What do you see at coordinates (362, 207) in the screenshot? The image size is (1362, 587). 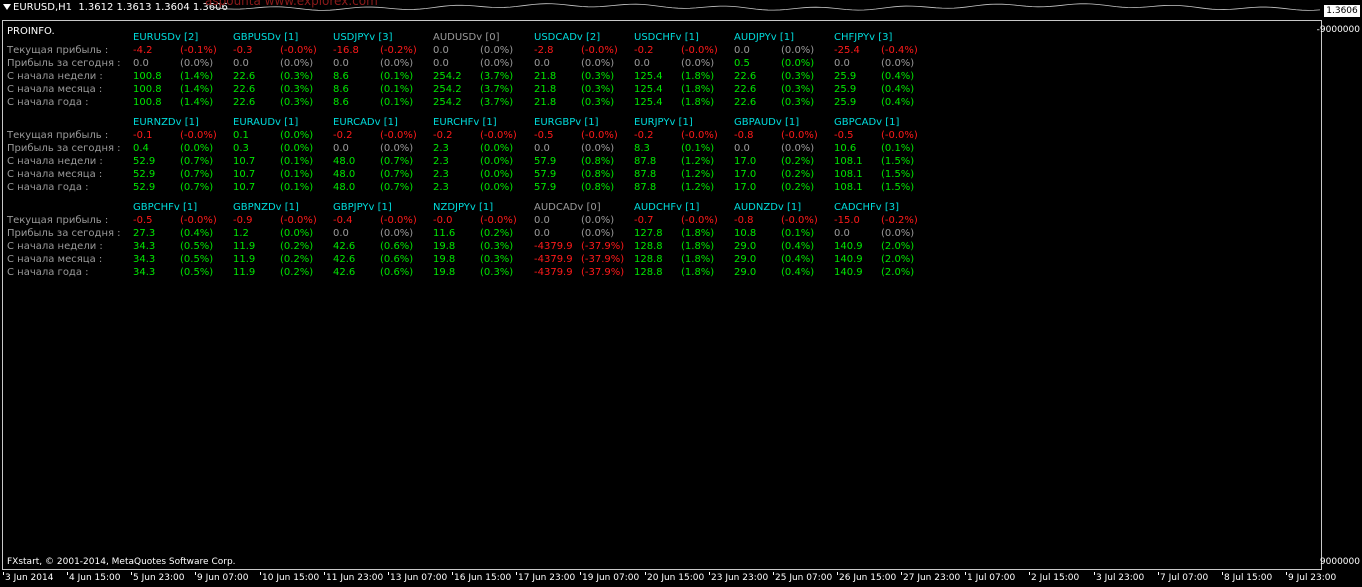 I see `pair-header: GBPJPYv [1]` at bounding box center [362, 207].